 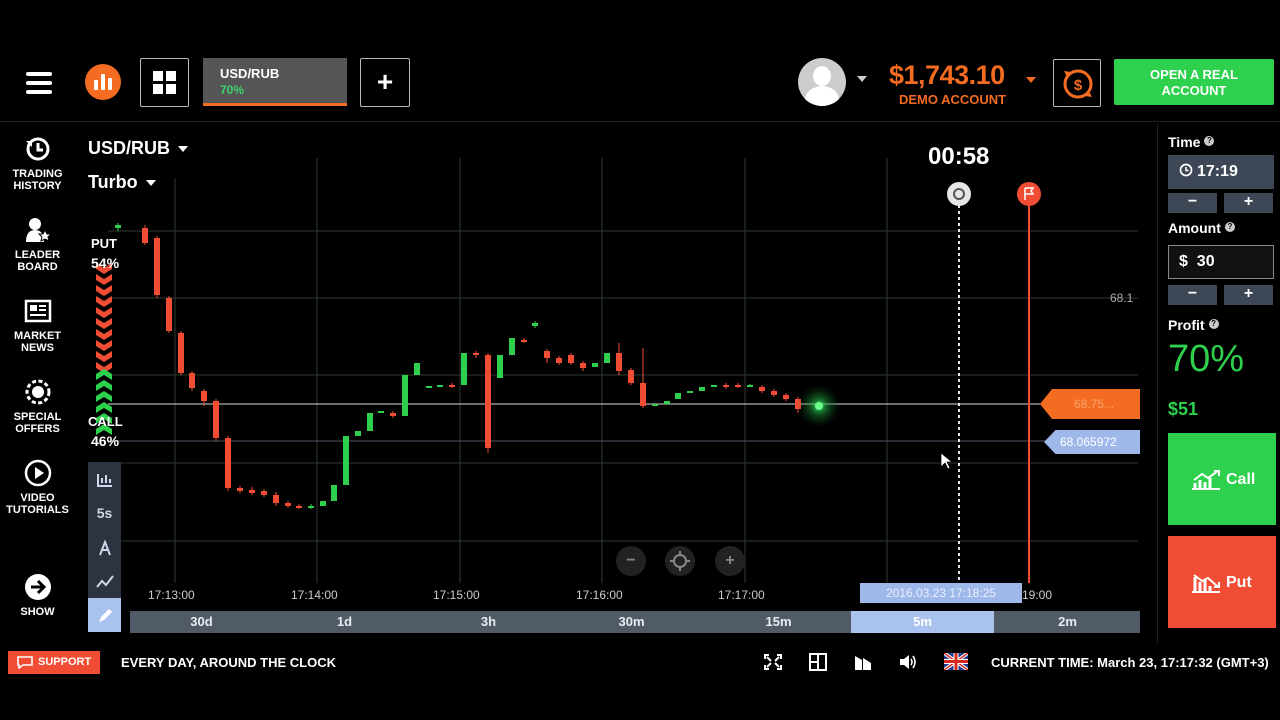 What do you see at coordinates (275, 82) in the screenshot?
I see `asset-tab-usd-rub: USD/RUB 70%` at bounding box center [275, 82].